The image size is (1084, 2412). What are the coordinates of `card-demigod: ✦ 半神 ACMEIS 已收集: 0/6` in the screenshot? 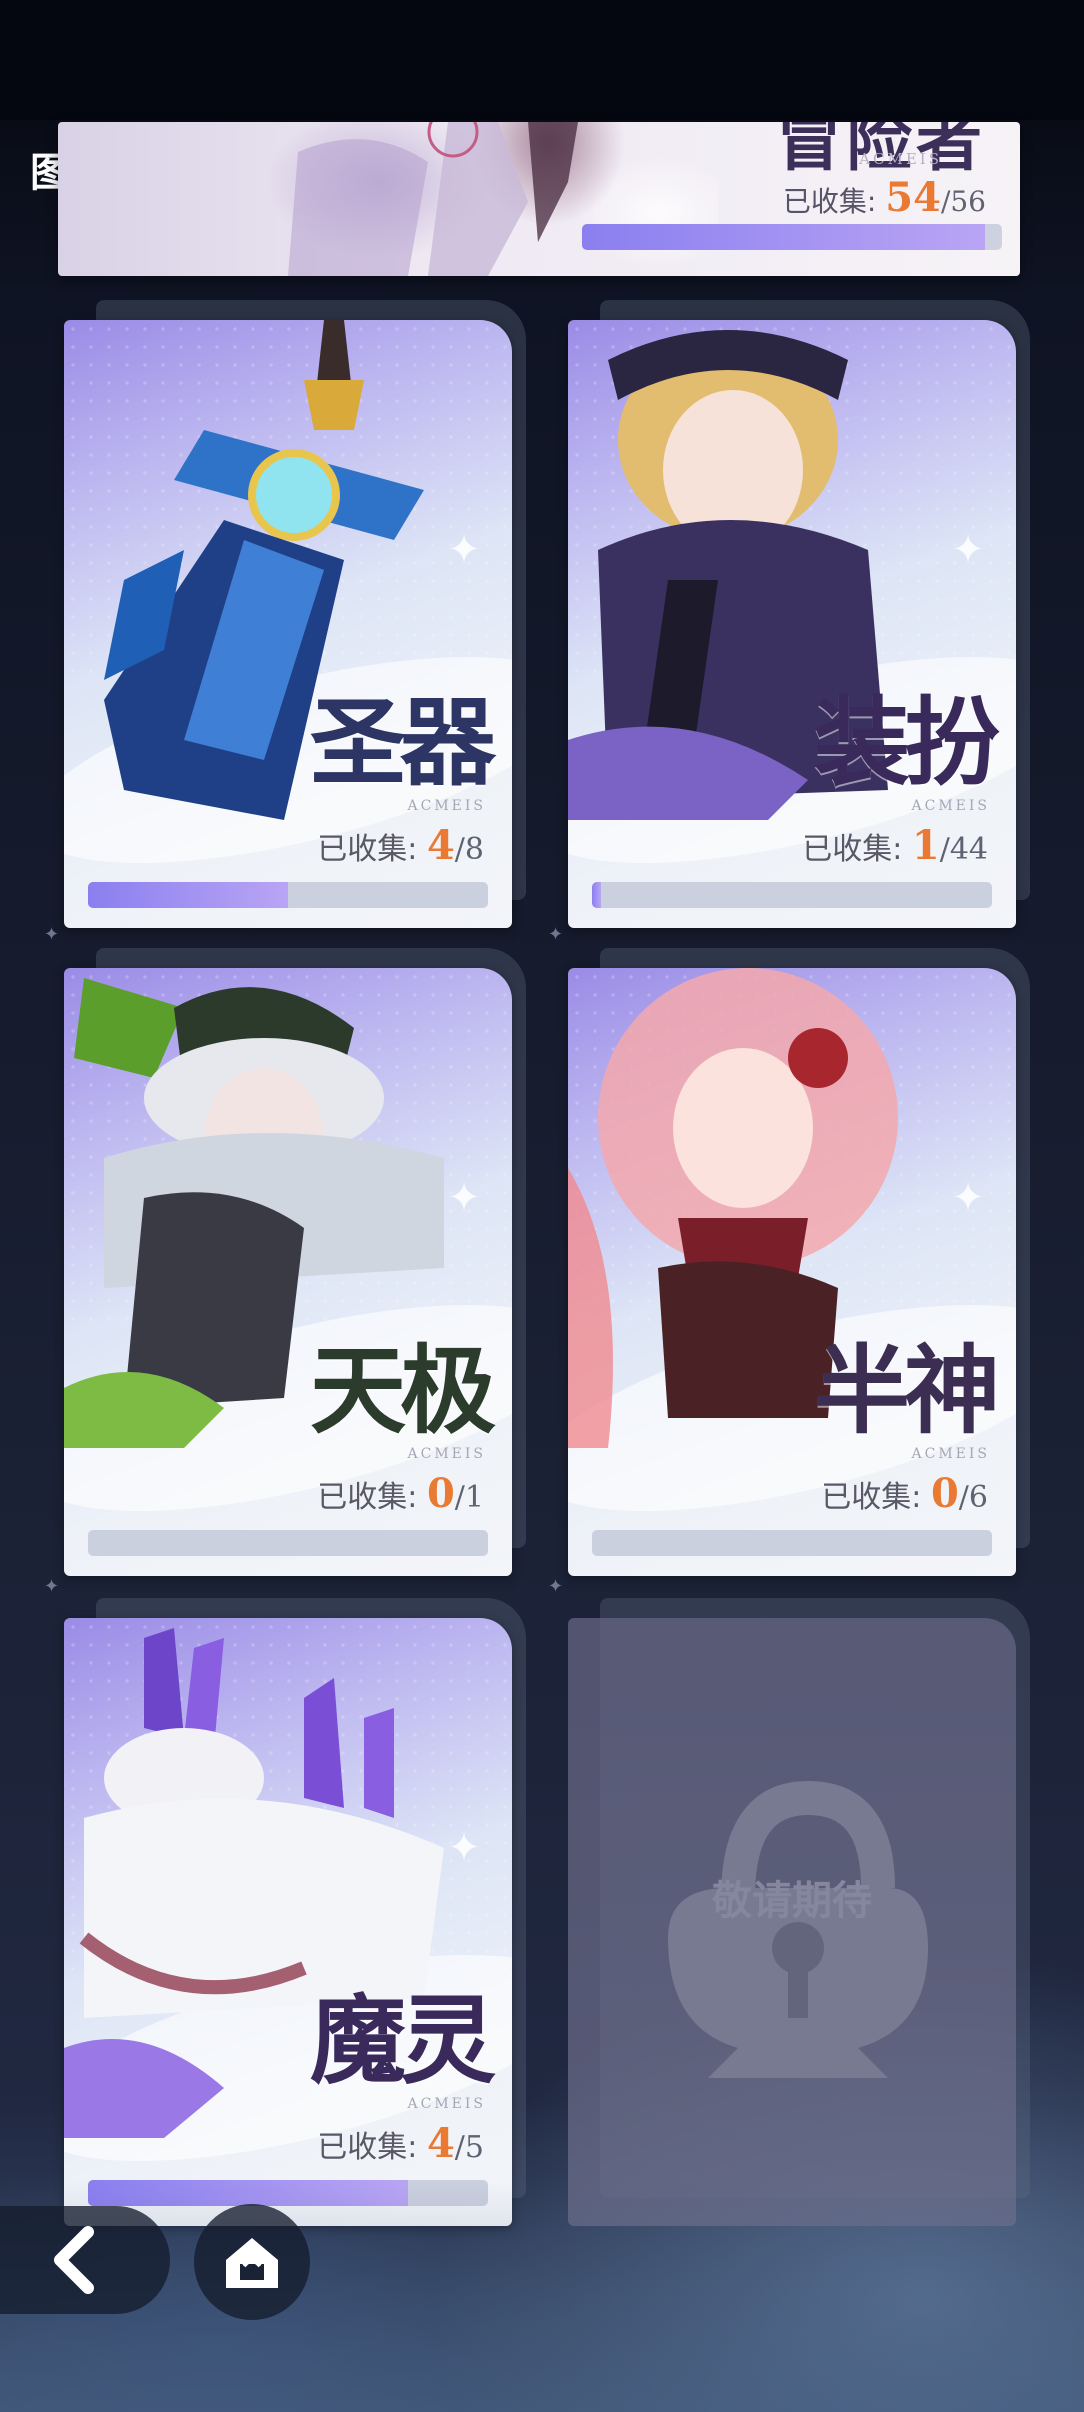 It's located at (792, 1272).